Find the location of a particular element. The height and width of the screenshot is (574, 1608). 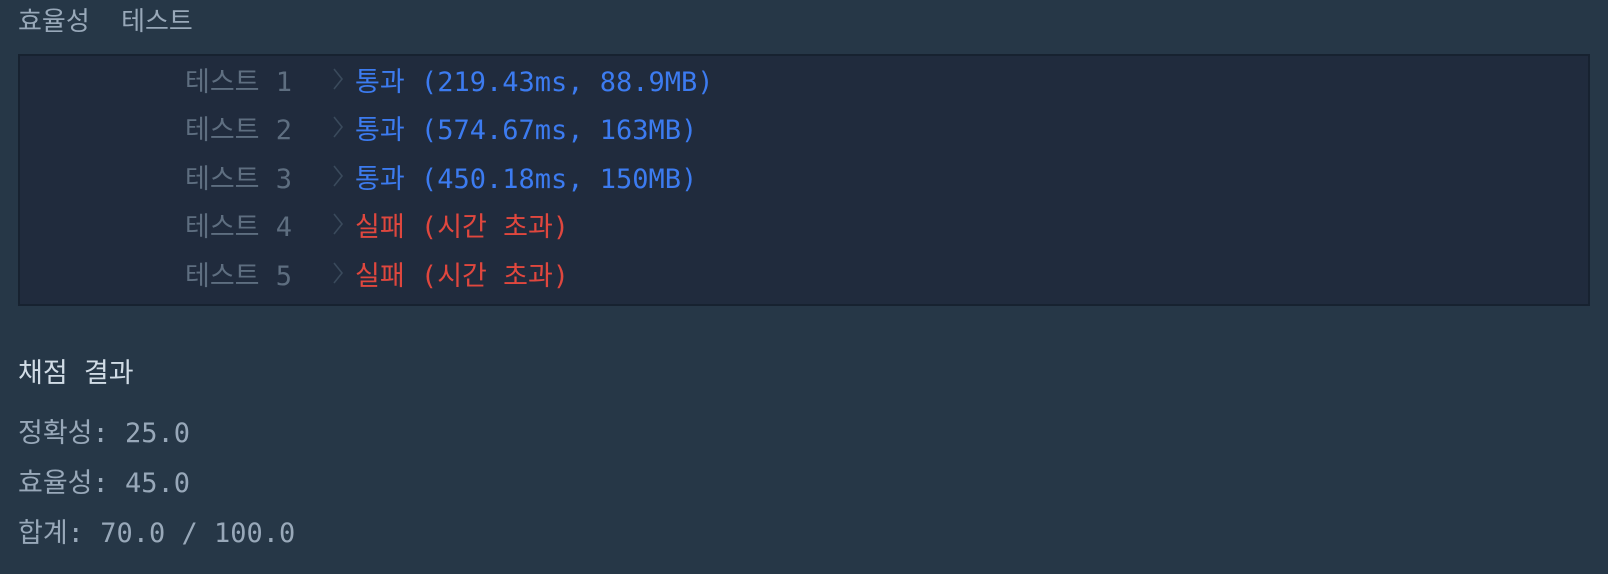

section-header: 효율성 테스트 is located at coordinates (105, 22).